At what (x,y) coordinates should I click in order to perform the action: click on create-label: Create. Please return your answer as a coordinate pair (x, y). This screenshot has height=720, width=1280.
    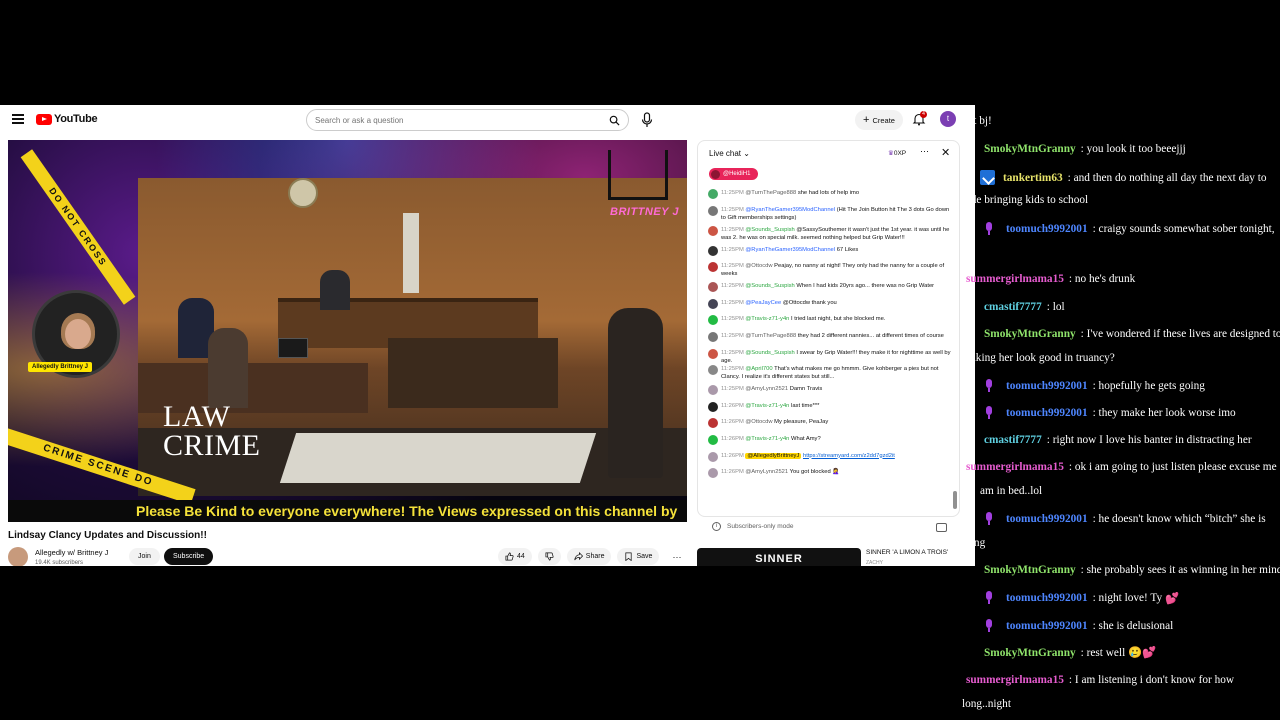
    Looking at the image, I should click on (883, 120).